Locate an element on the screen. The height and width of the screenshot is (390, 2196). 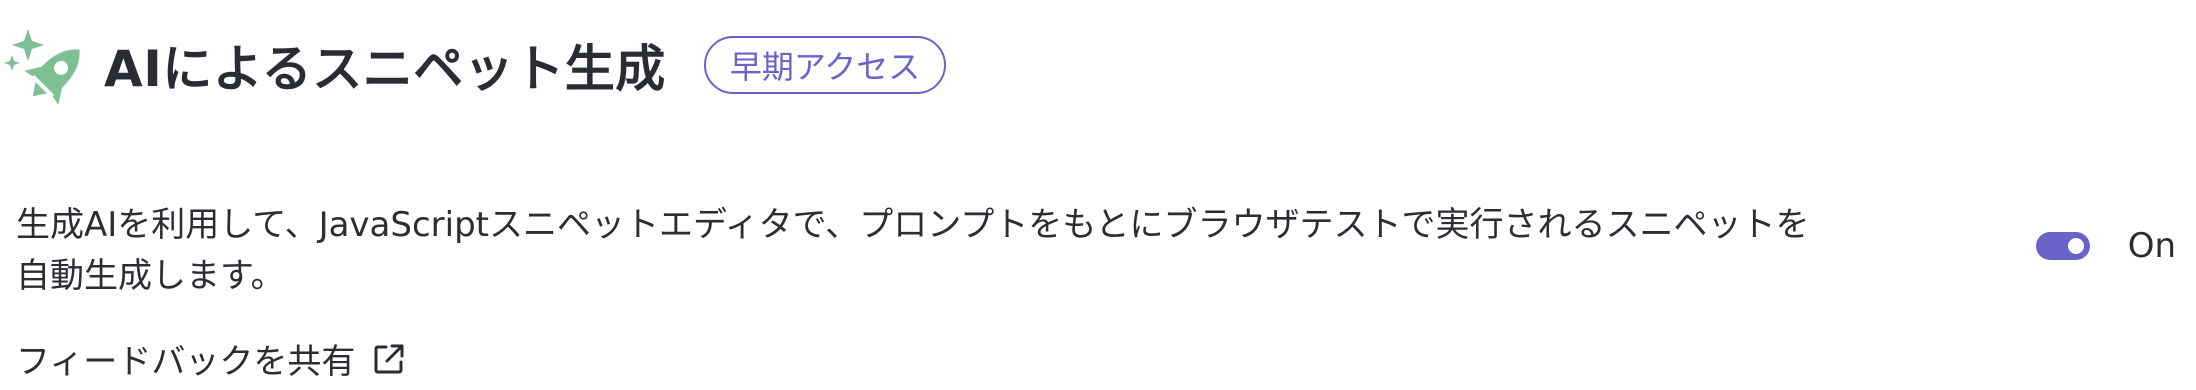
description-line-2: 自動生成します。 is located at coordinates (150, 276).